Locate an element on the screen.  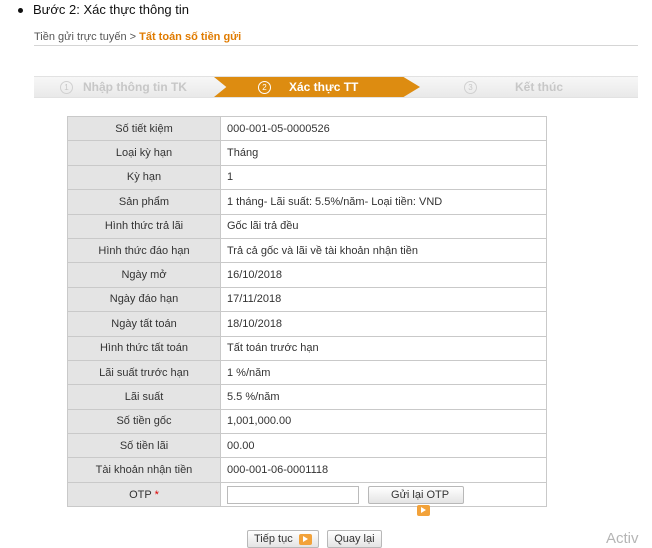
step-3-number: 3 is located at coordinates (470, 88).